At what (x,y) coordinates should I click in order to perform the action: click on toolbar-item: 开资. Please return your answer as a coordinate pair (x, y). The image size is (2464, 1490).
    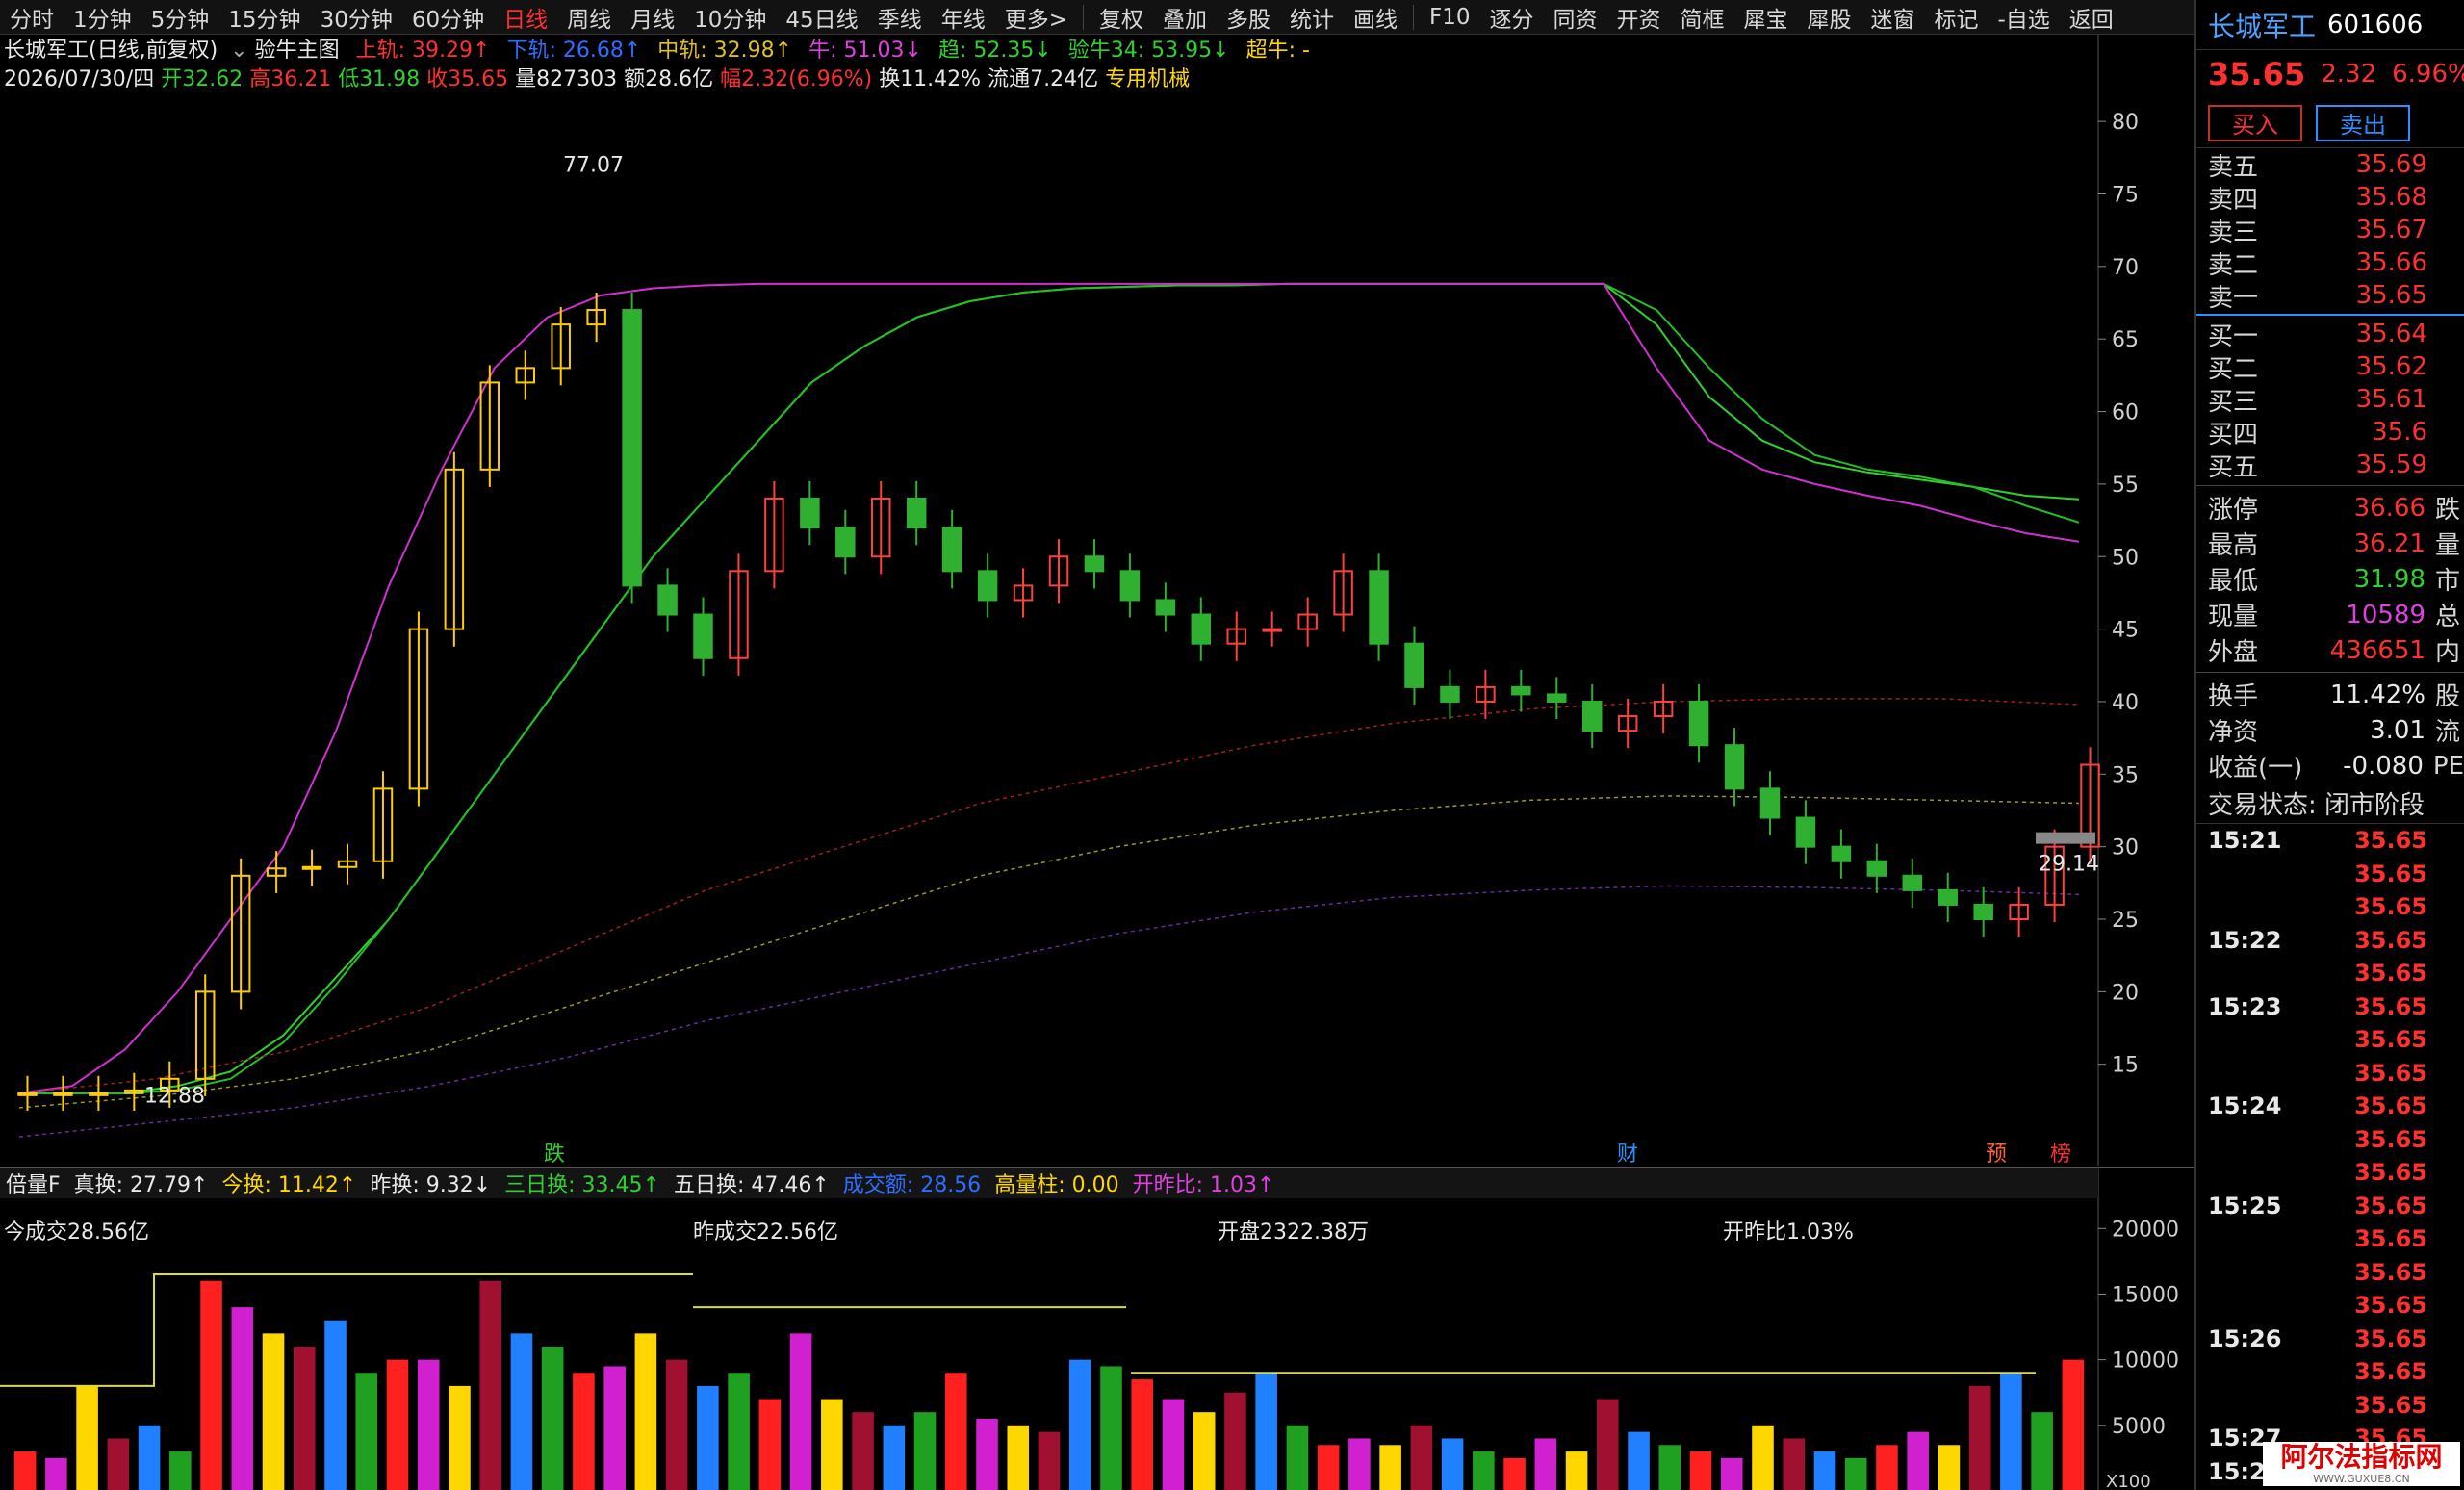
    Looking at the image, I should click on (1638, 17).